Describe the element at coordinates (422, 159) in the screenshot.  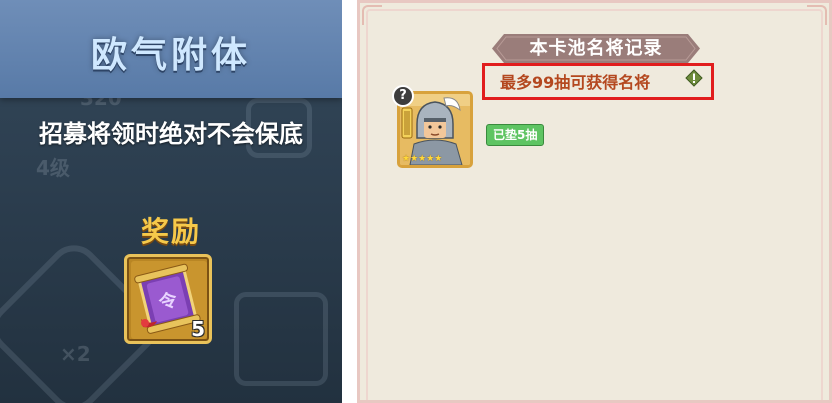
I see `hero-stars: ★★★★★` at that location.